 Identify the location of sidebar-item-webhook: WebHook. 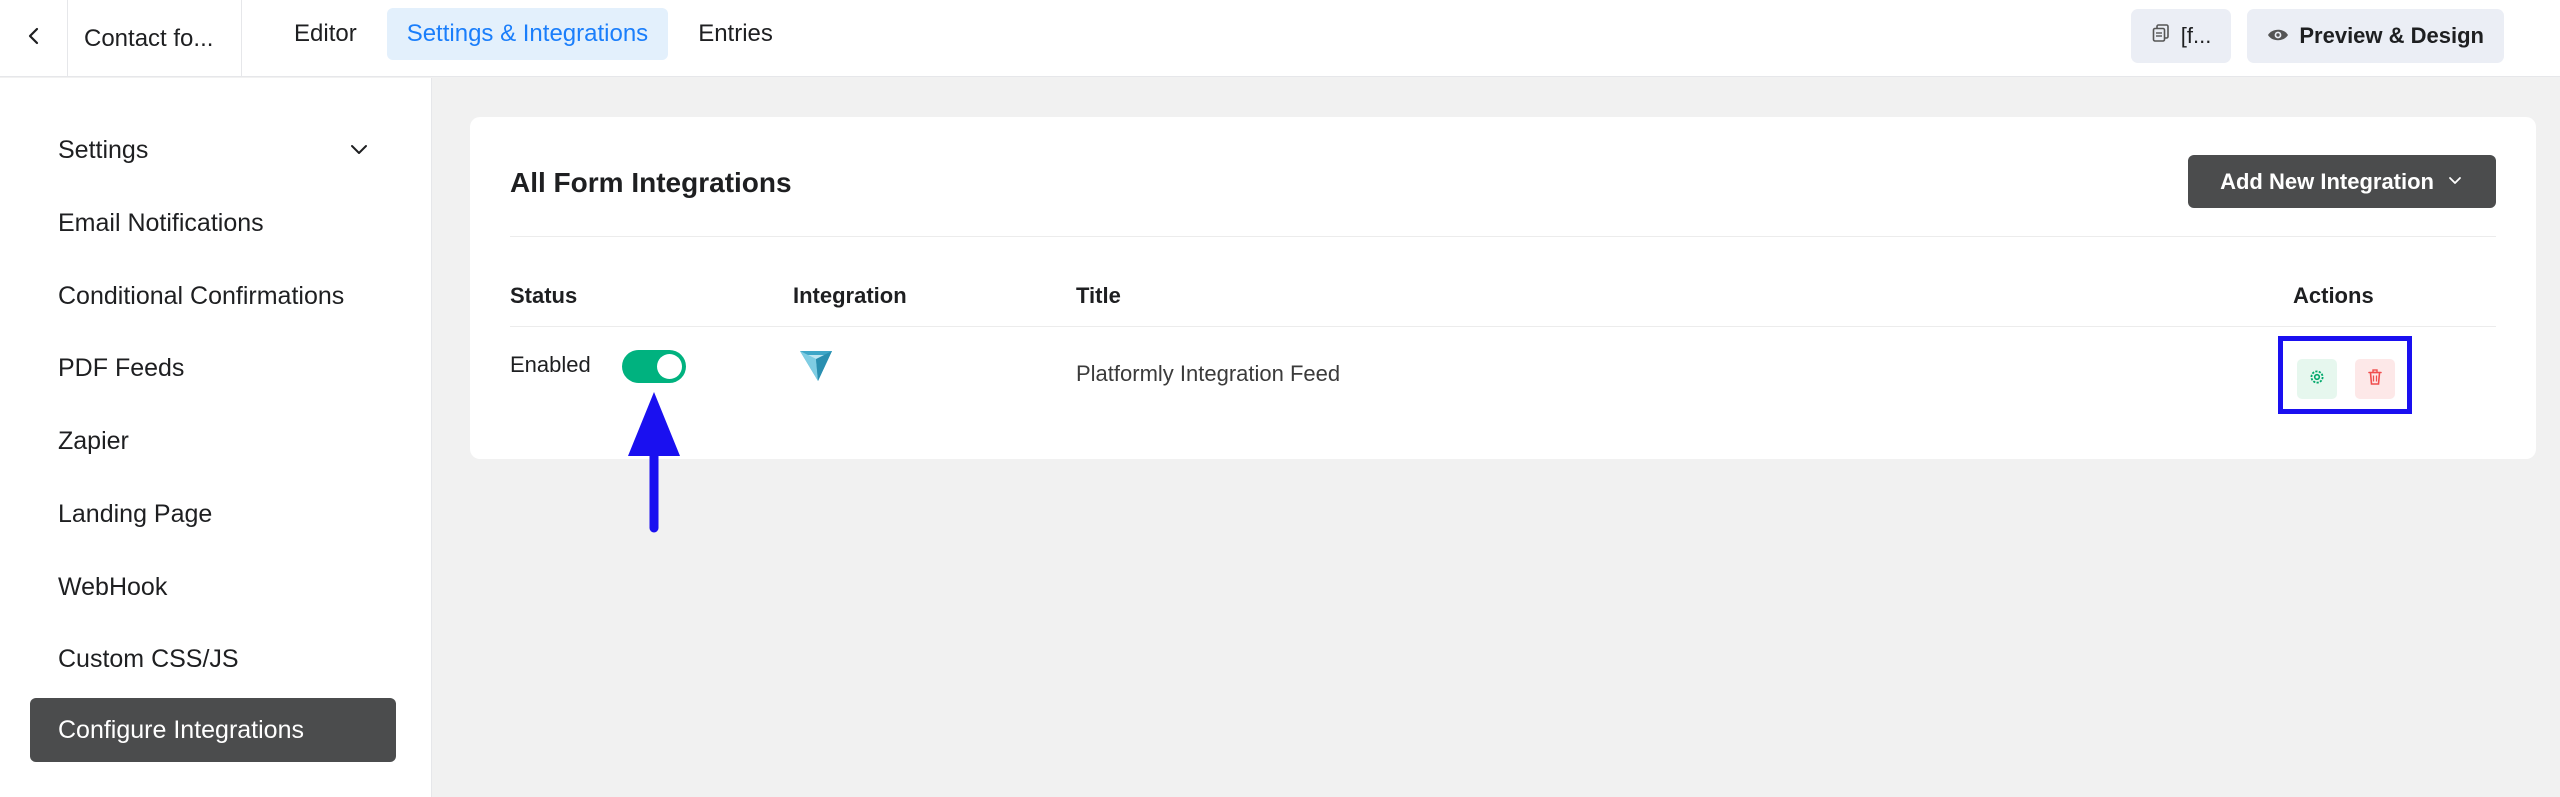
(213, 587).